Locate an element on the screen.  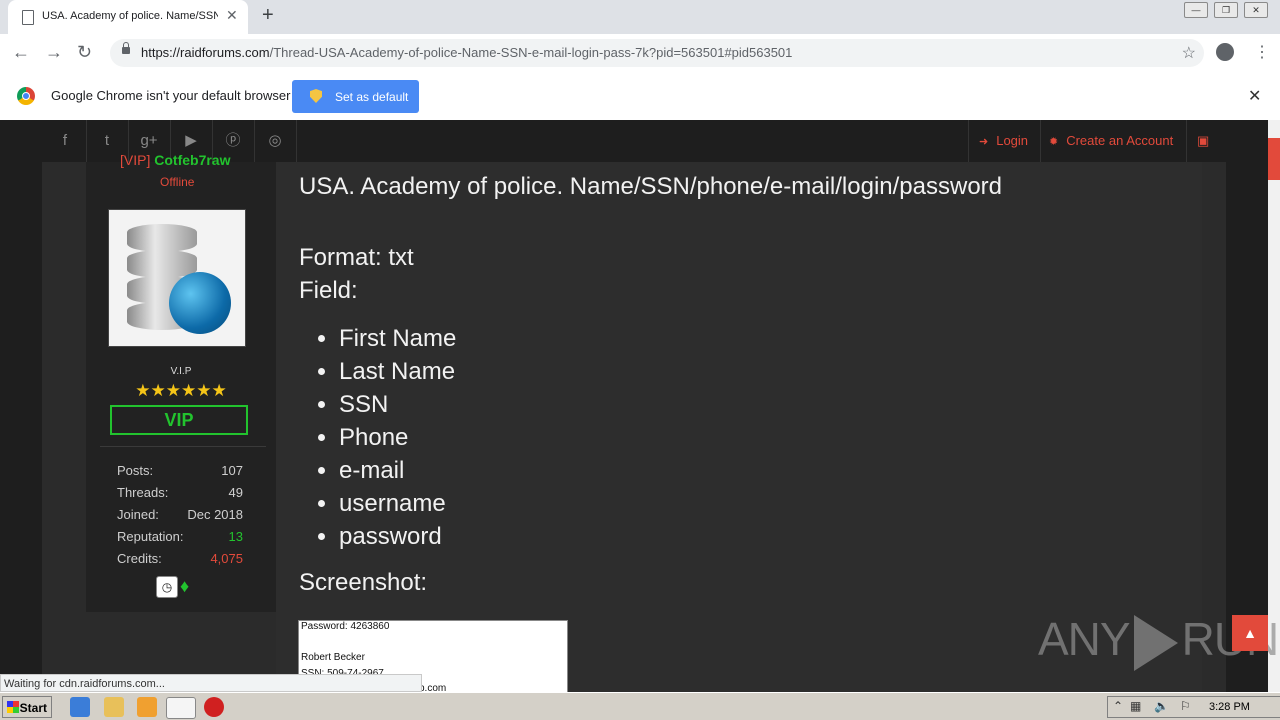
list-item: Last Name is located at coordinates (397, 371).